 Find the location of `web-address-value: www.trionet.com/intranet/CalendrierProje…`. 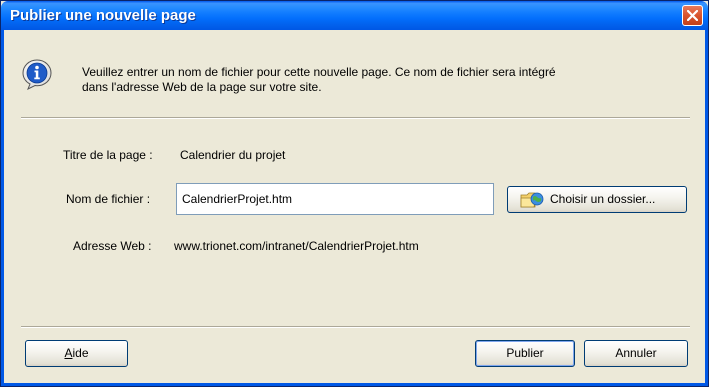

web-address-value: www.trionet.com/intranet/CalendrierProje… is located at coordinates (296, 246).